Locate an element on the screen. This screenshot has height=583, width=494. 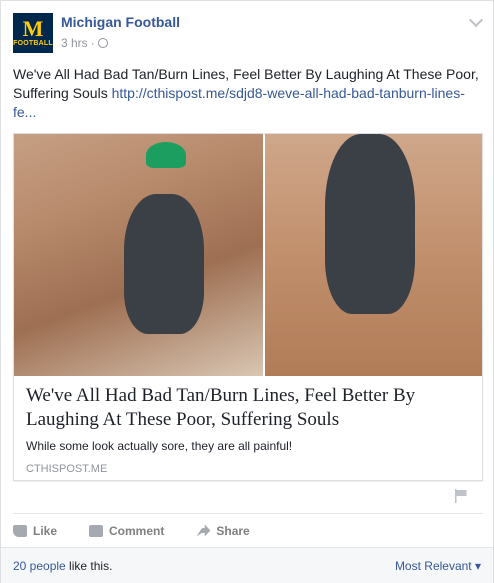
avatar-letter: M is located at coordinates (33, 28).